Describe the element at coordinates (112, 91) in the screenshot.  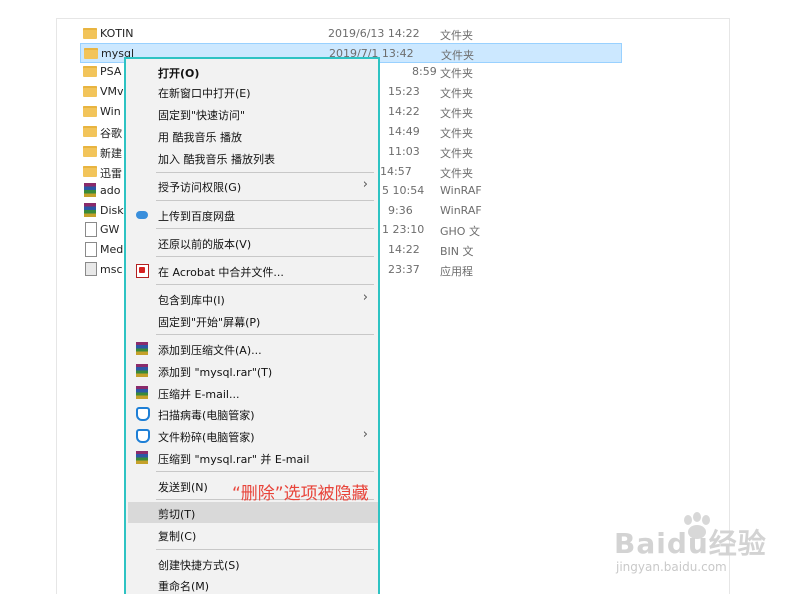
I see `file-name: VMv` at that location.